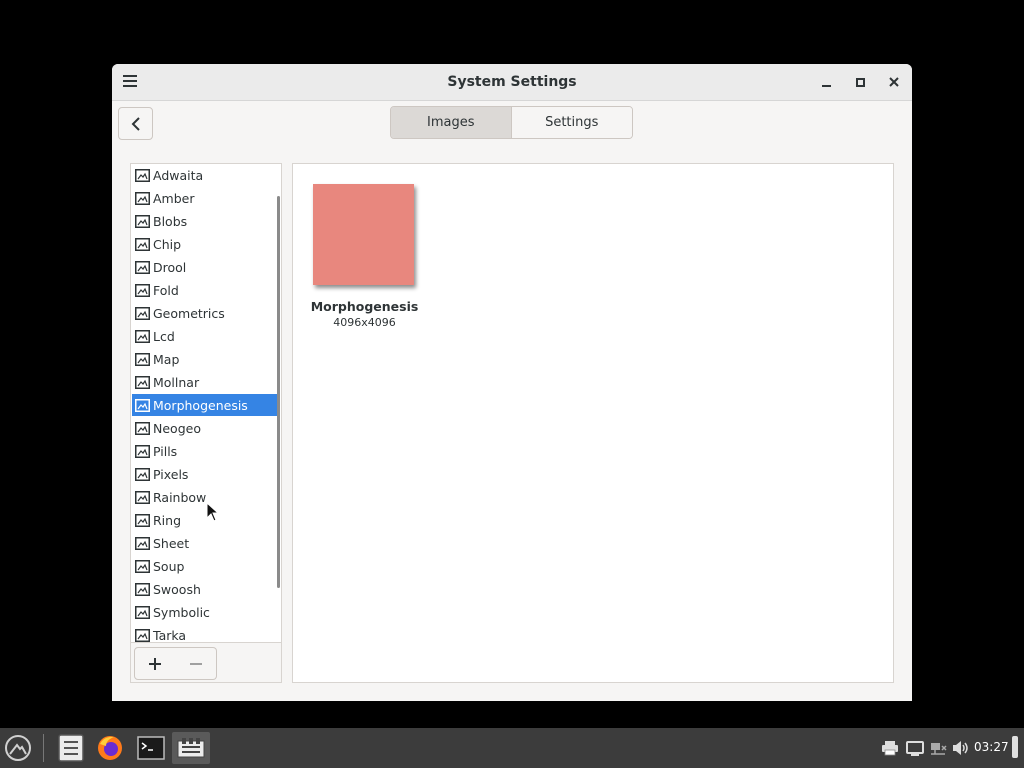 The height and width of the screenshot is (768, 1024). I want to click on list-item-label: Symbolic, so click(181, 612).